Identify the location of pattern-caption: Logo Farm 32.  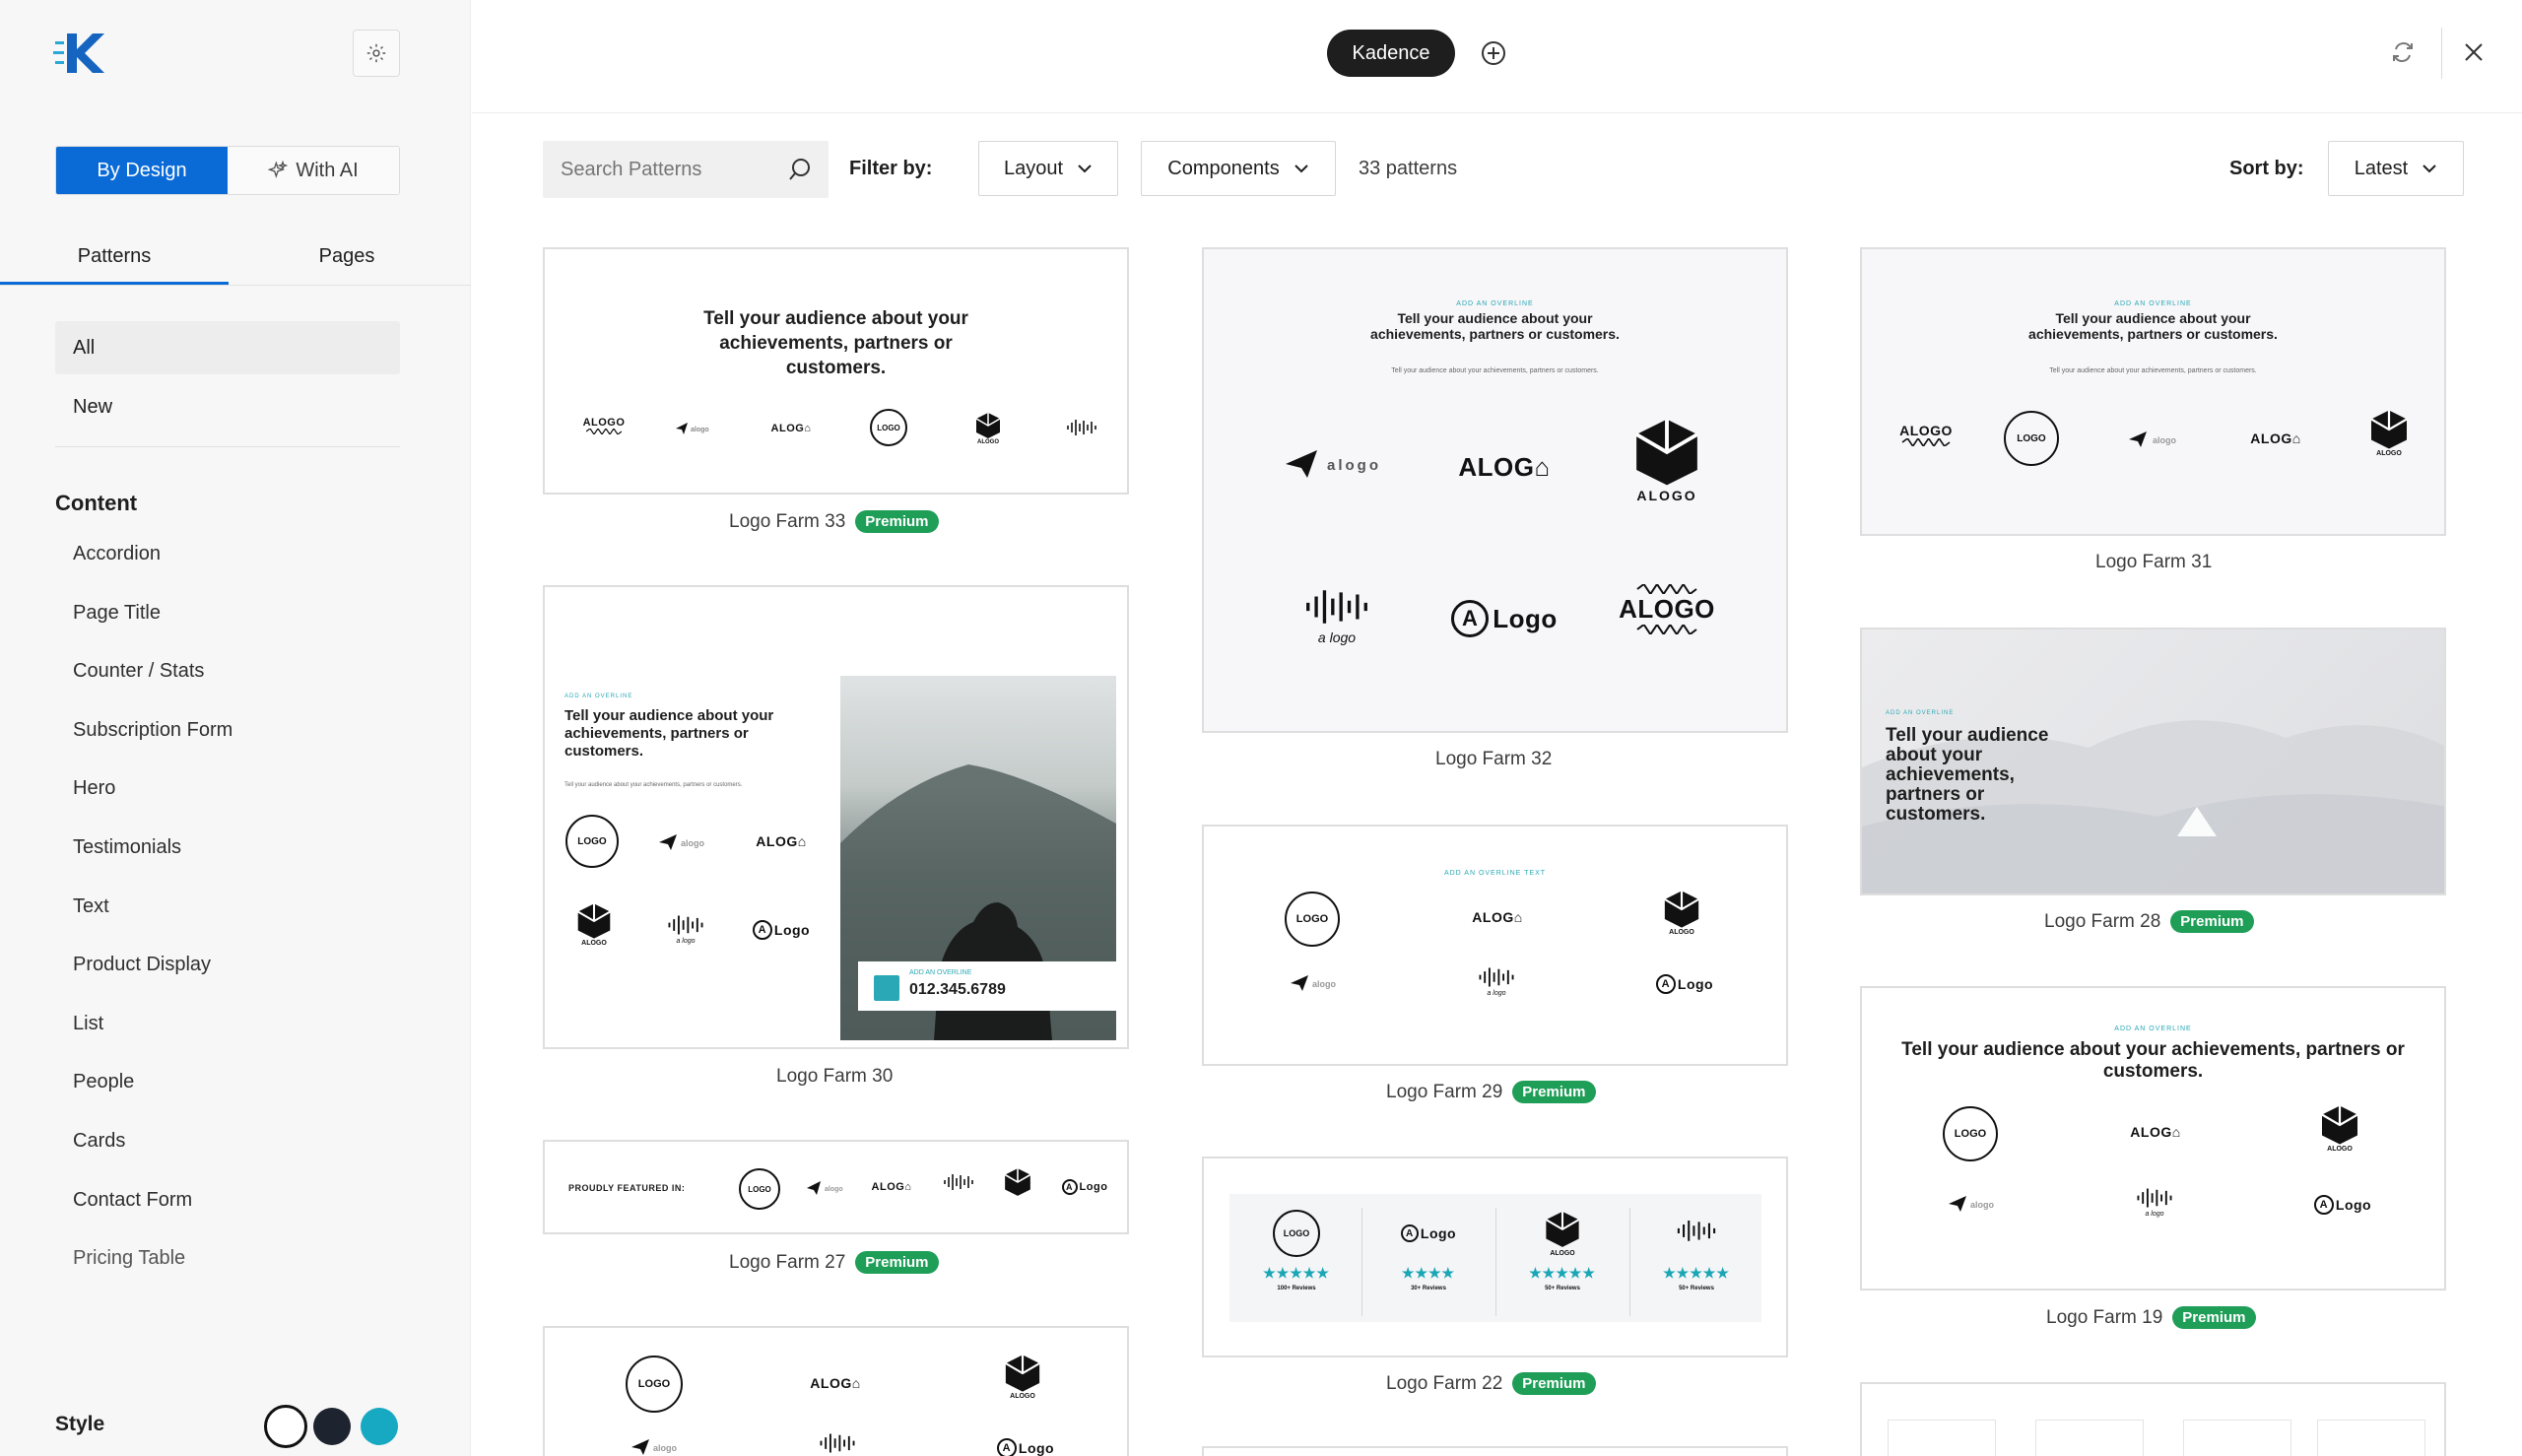
(1493, 759).